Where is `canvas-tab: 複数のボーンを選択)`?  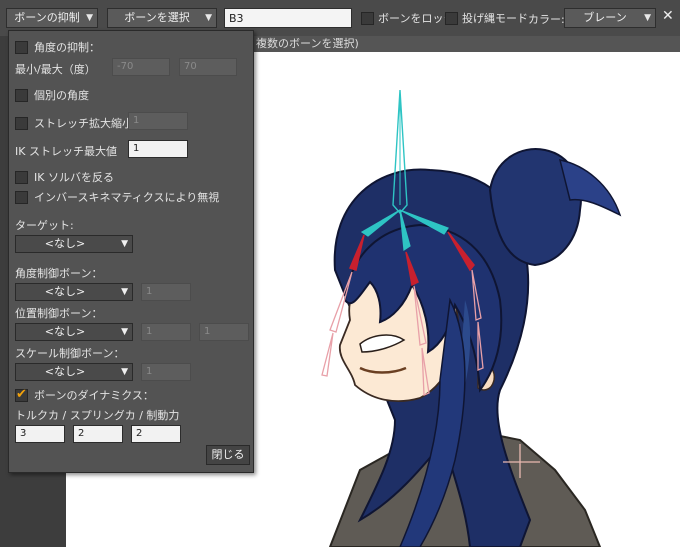
canvas-tab: 複数のボーンを選択) is located at coordinates (465, 44).